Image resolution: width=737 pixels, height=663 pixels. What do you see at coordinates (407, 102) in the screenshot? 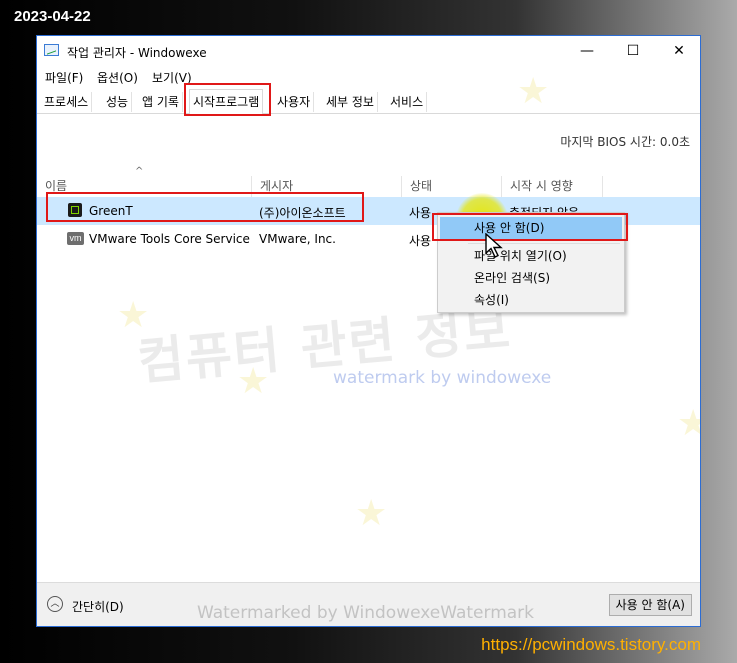
I see `tab-services: 서비스` at bounding box center [407, 102].